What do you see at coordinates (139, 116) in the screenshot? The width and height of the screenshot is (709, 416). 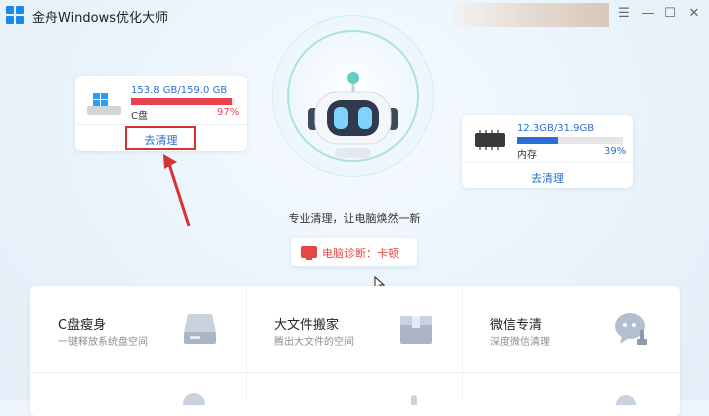 I see `drive-label: C盘` at bounding box center [139, 116].